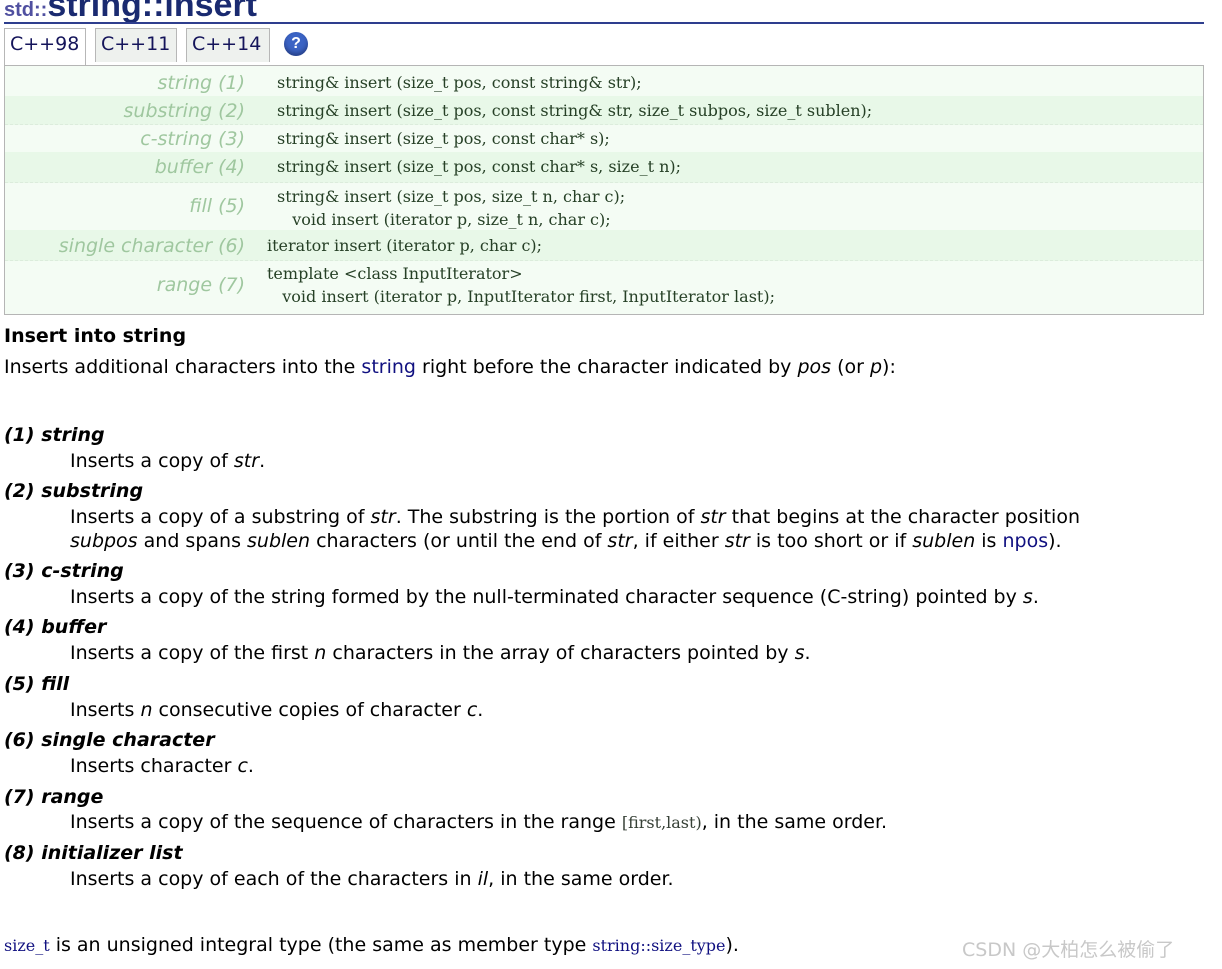 This screenshot has width=1222, height=969. What do you see at coordinates (217, 206) in the screenshot?
I see `prototype-label: fill (5)` at bounding box center [217, 206].